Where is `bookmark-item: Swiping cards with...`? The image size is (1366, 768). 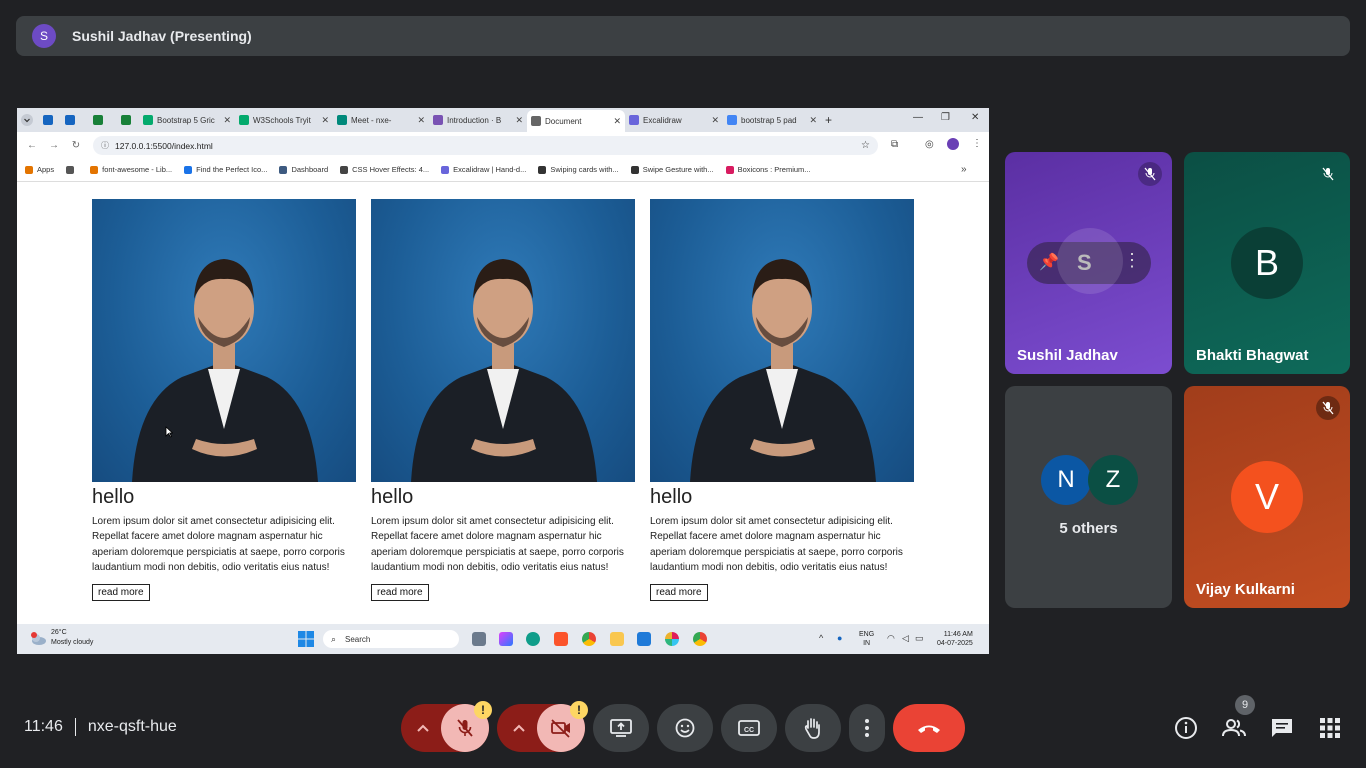 bookmark-item: Swiping cards with... is located at coordinates (578, 169).